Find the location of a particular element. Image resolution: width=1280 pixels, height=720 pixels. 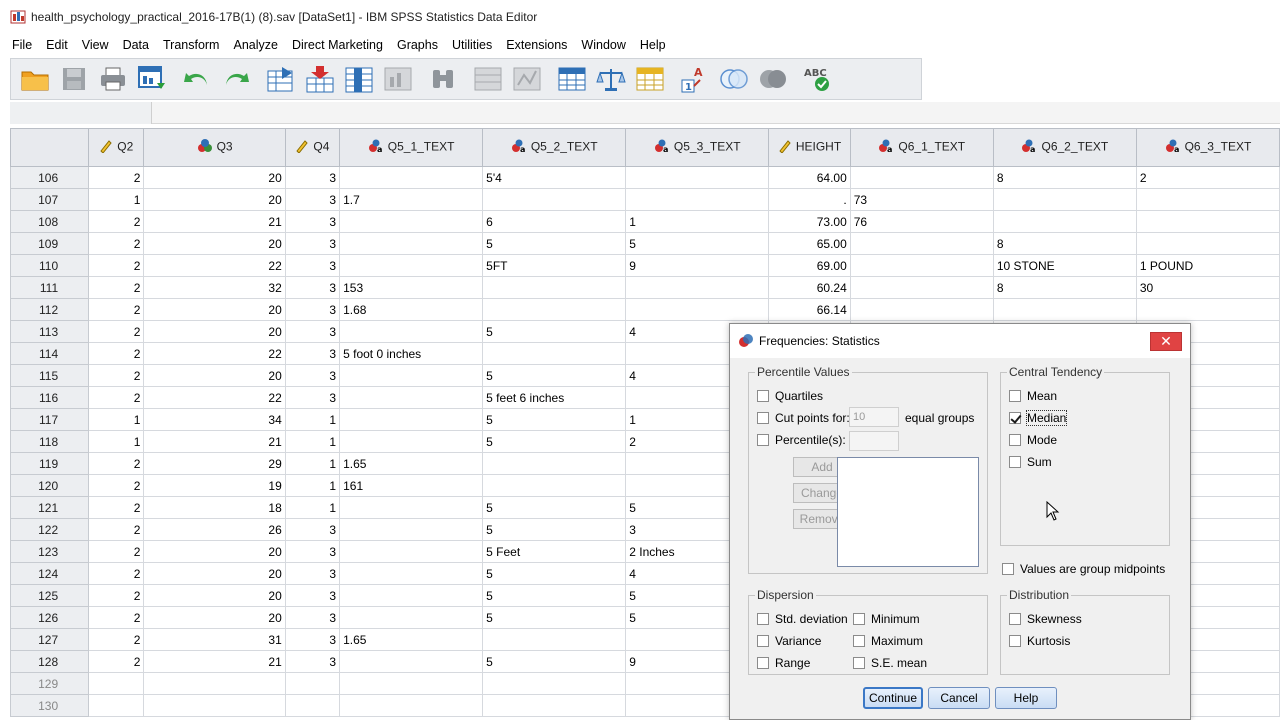

insert-variable-button is located at coordinates (527, 79).